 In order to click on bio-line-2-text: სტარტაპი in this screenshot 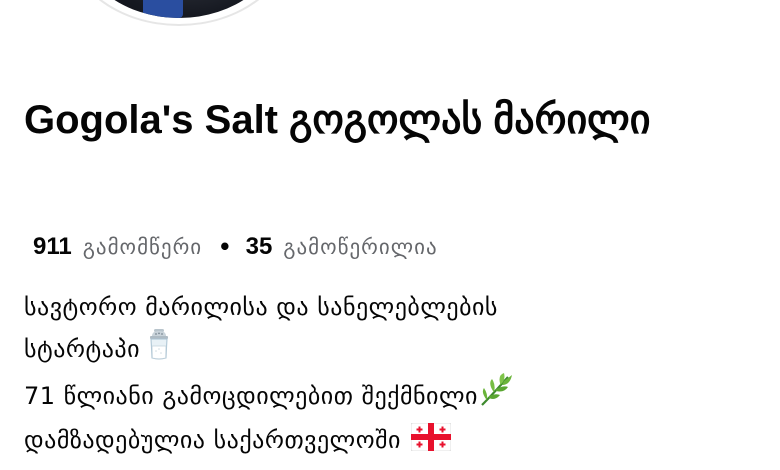, I will do `click(82, 349)`.